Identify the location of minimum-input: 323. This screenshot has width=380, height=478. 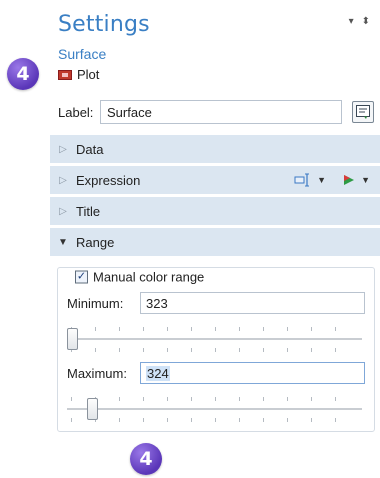
(252, 303).